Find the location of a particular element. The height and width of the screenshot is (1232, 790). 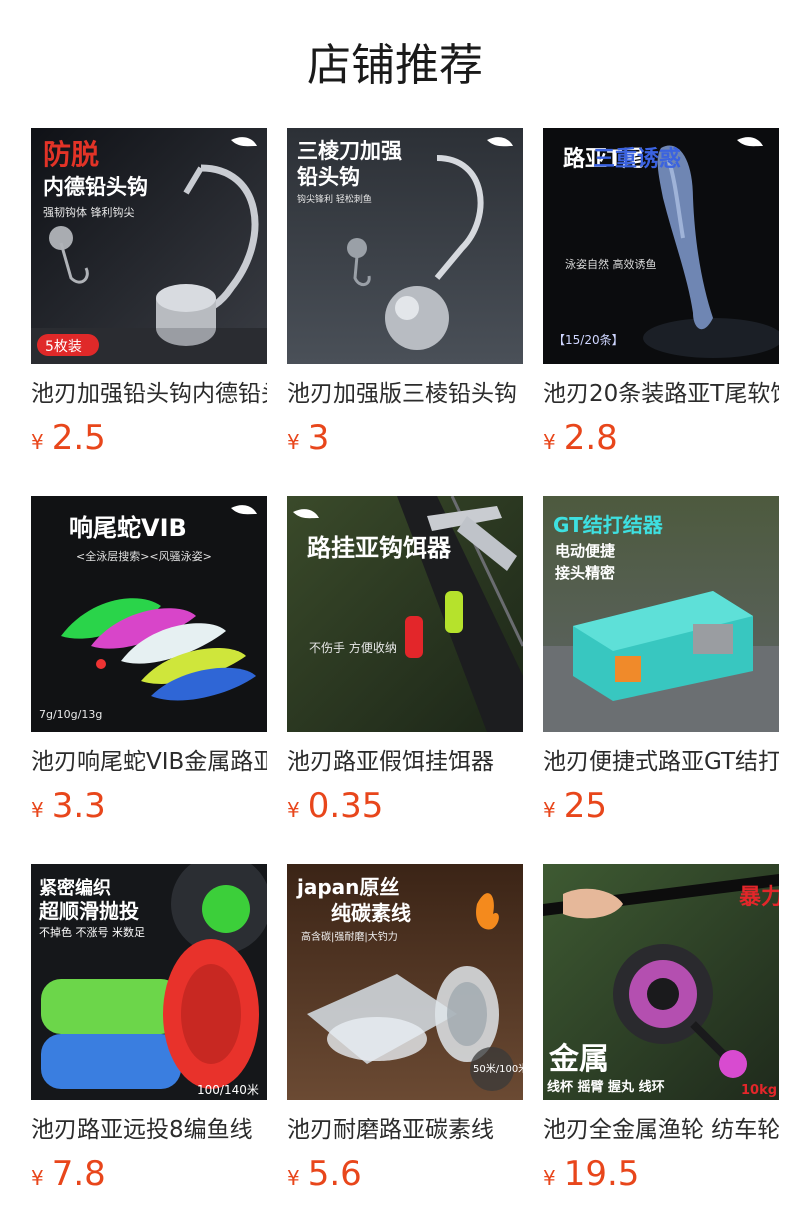

image-text: 金属 is located at coordinates (578, 1059).